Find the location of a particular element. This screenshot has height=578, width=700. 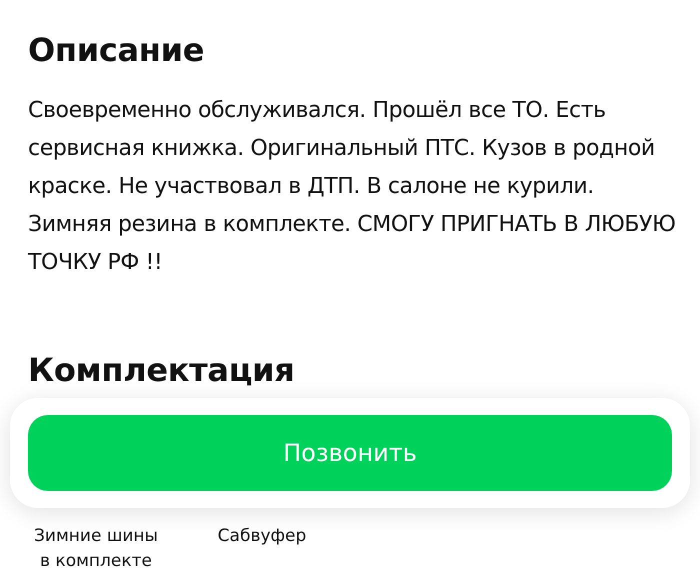

call-button: Позвонить is located at coordinates (350, 453).